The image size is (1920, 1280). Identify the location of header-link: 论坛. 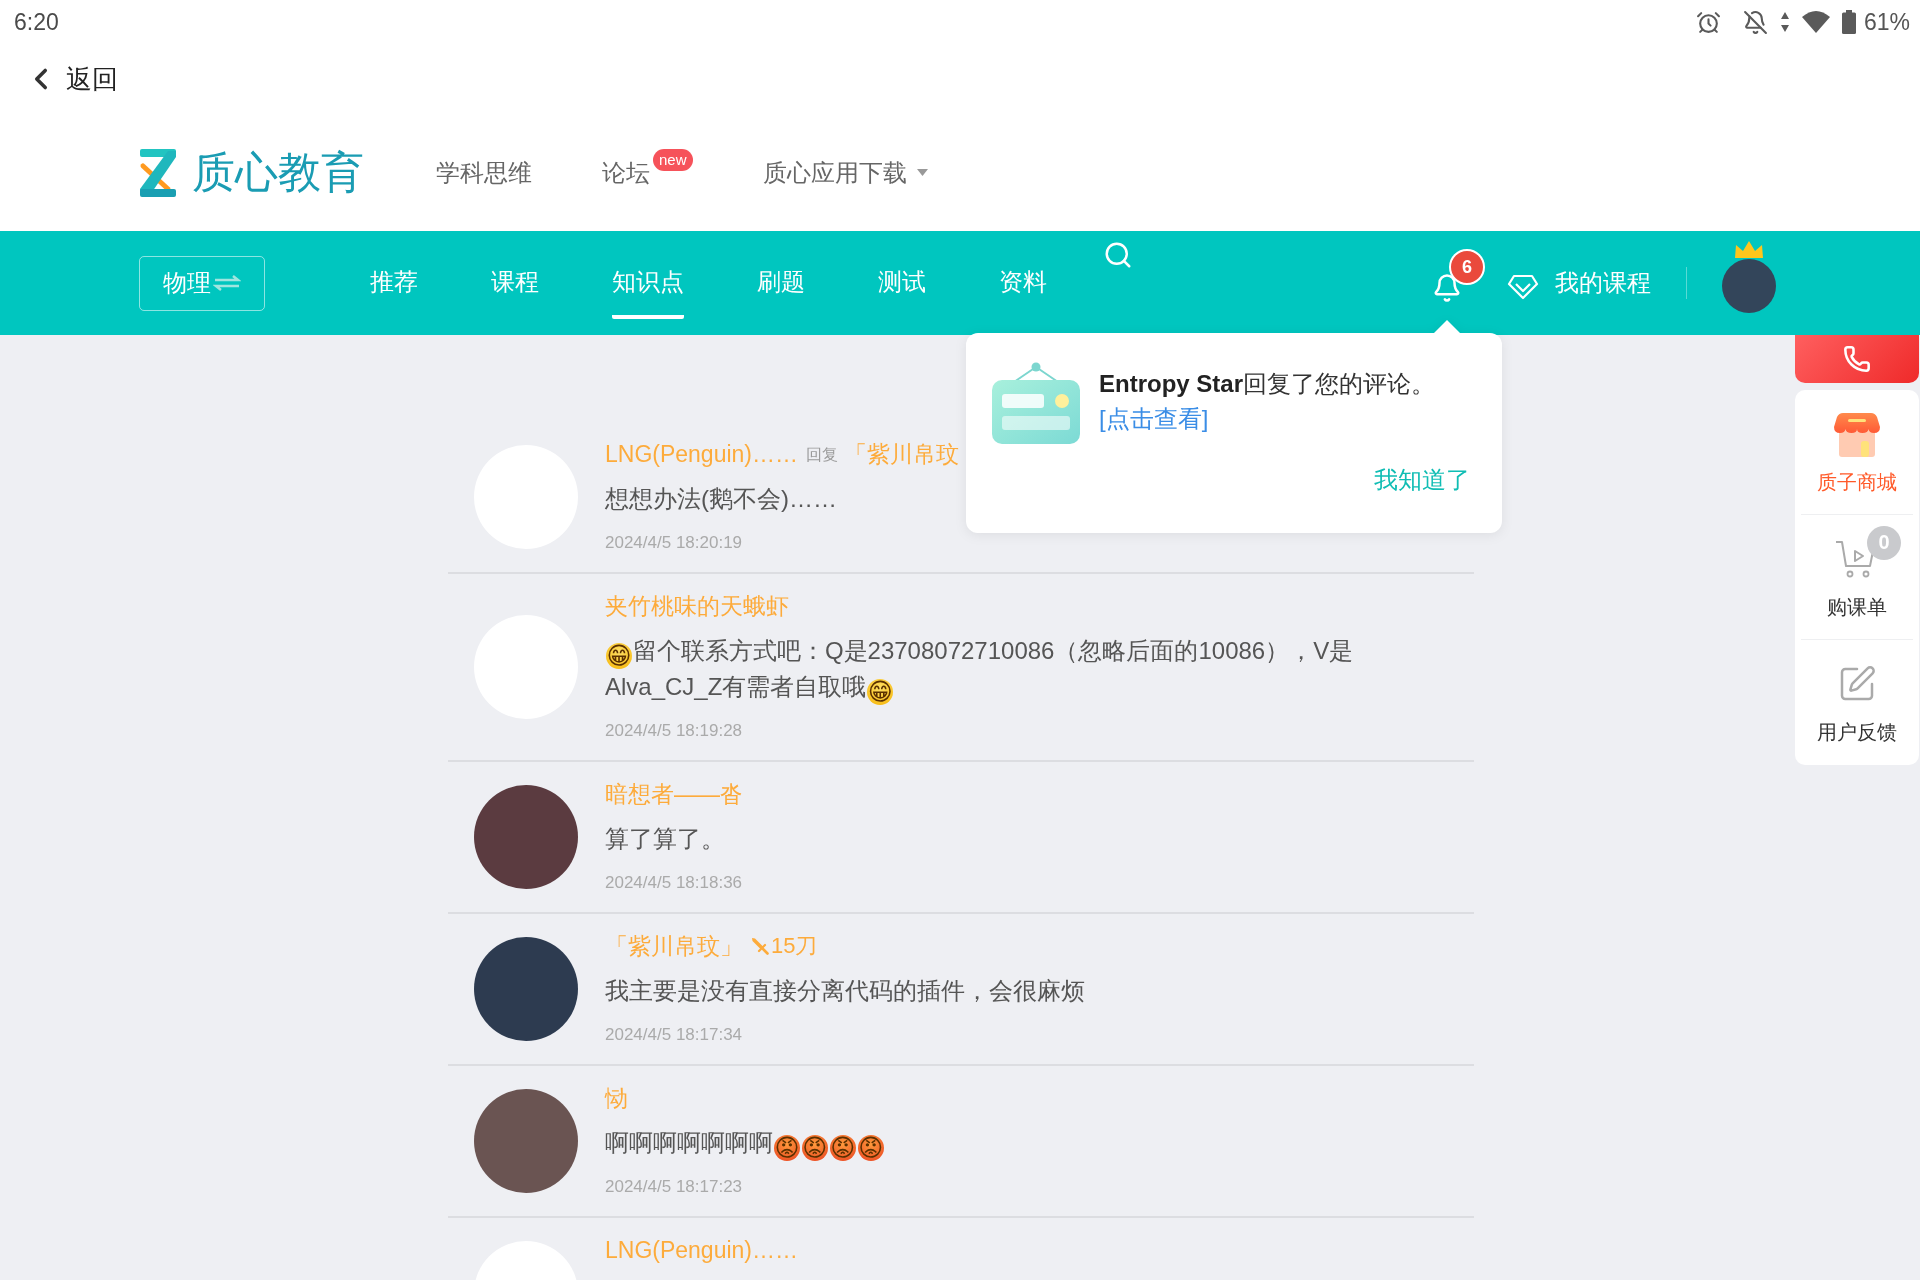
(626, 172).